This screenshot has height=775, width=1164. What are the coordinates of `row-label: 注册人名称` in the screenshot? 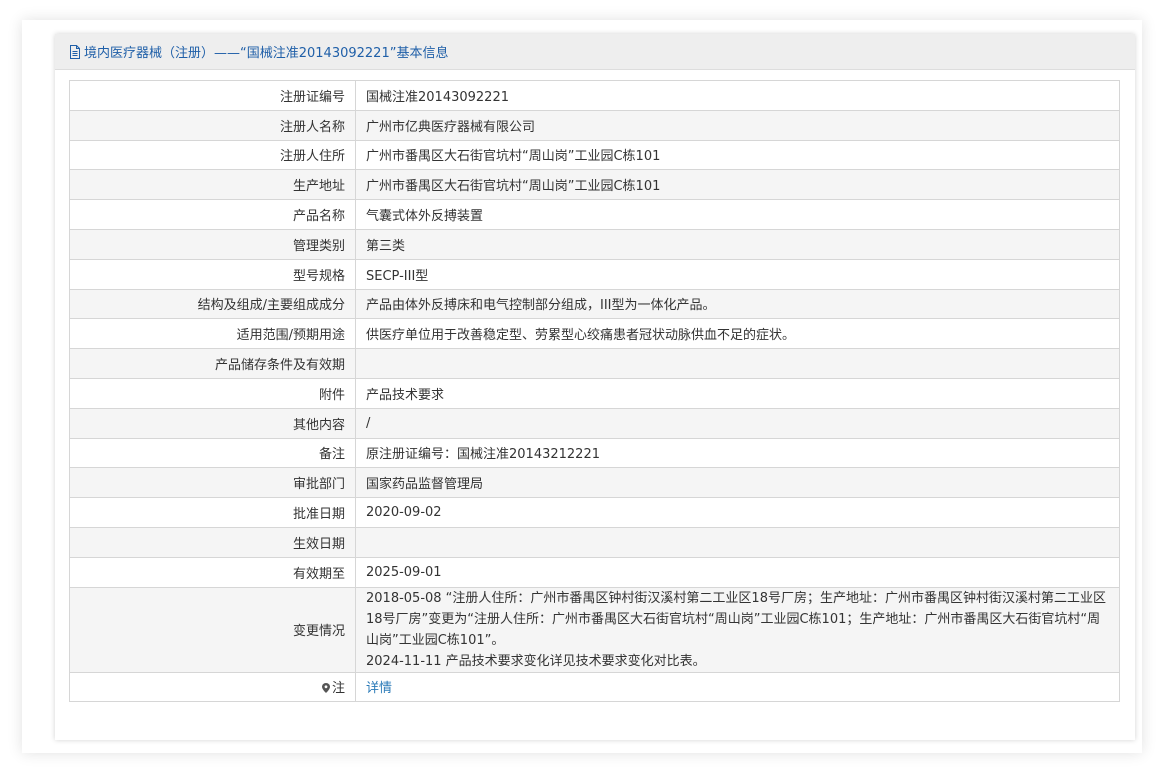 It's located at (212, 125).